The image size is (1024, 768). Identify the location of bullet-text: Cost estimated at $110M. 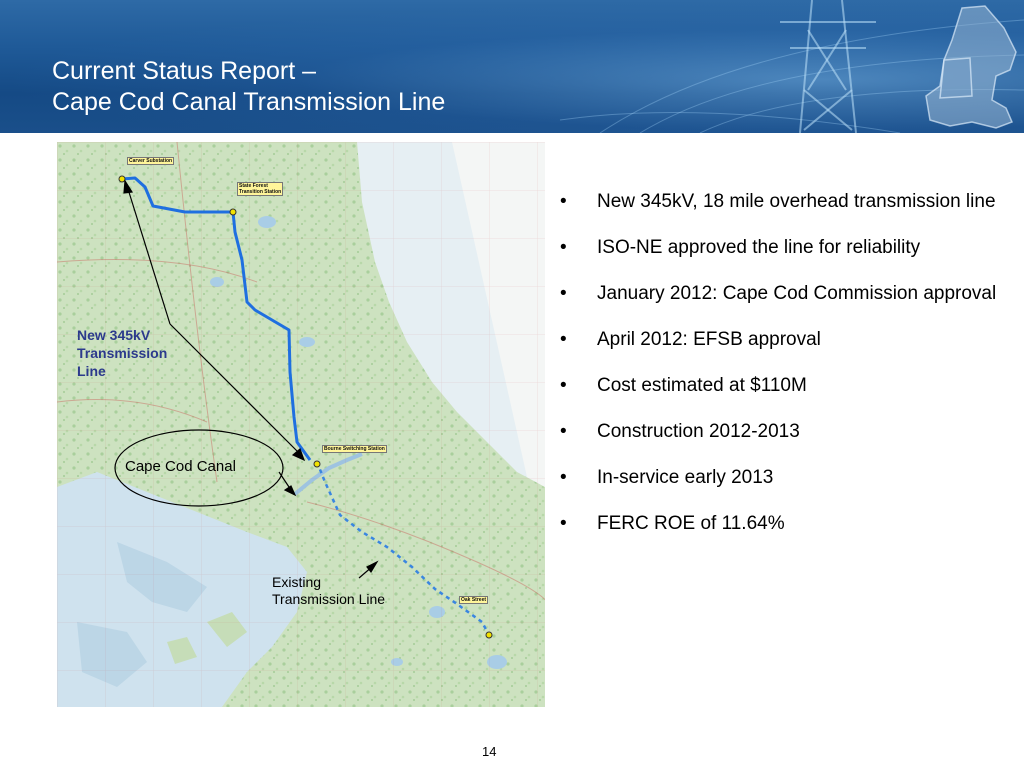
(702, 385).